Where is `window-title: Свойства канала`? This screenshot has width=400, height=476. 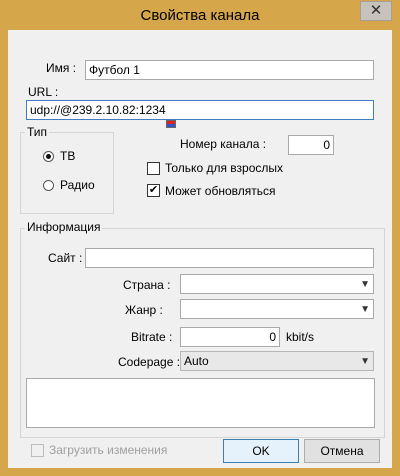 window-title: Свойства канала is located at coordinates (200, 15).